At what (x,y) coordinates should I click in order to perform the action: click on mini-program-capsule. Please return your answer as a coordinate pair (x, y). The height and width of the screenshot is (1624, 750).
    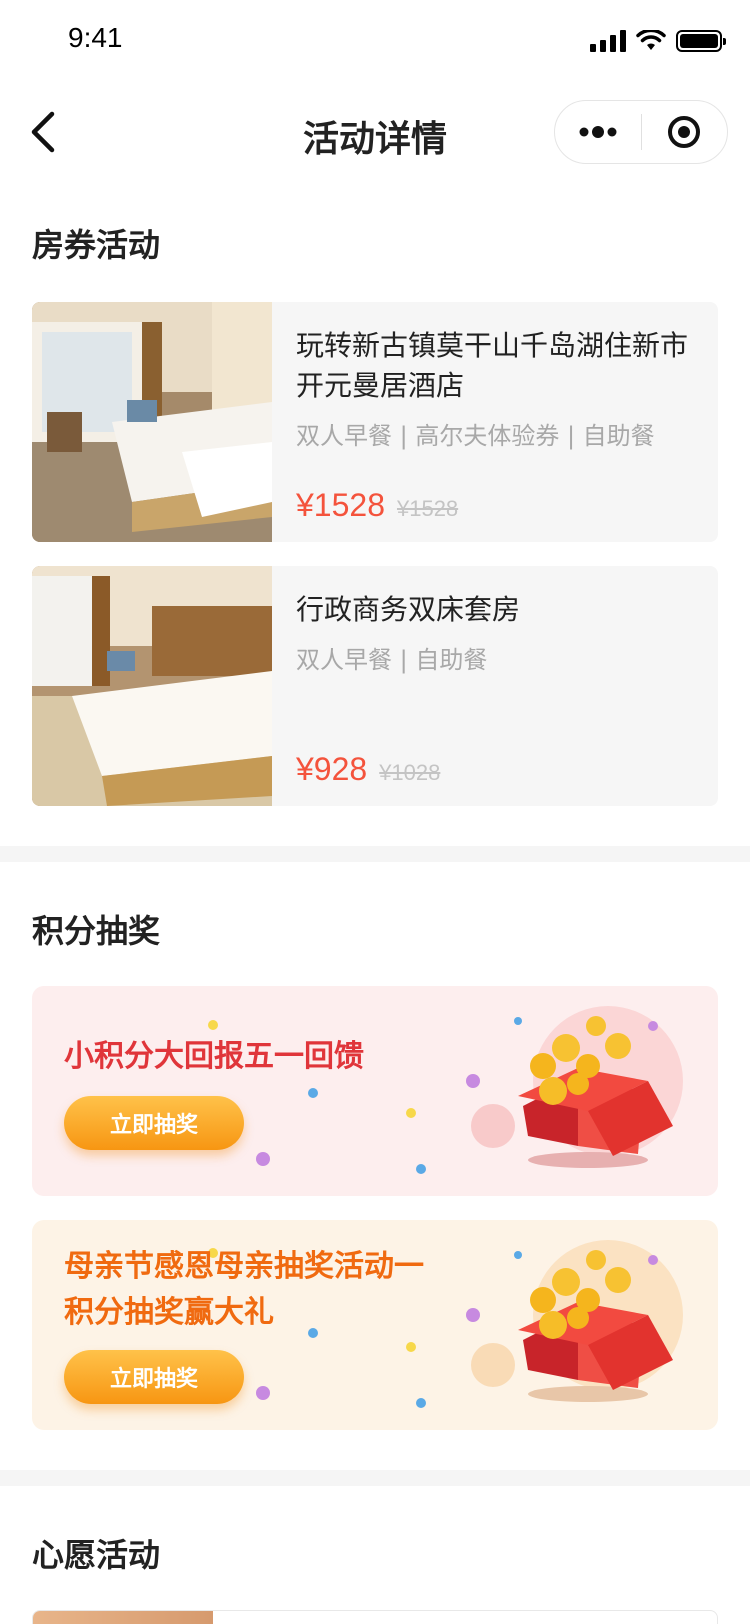
    Looking at the image, I should click on (641, 132).